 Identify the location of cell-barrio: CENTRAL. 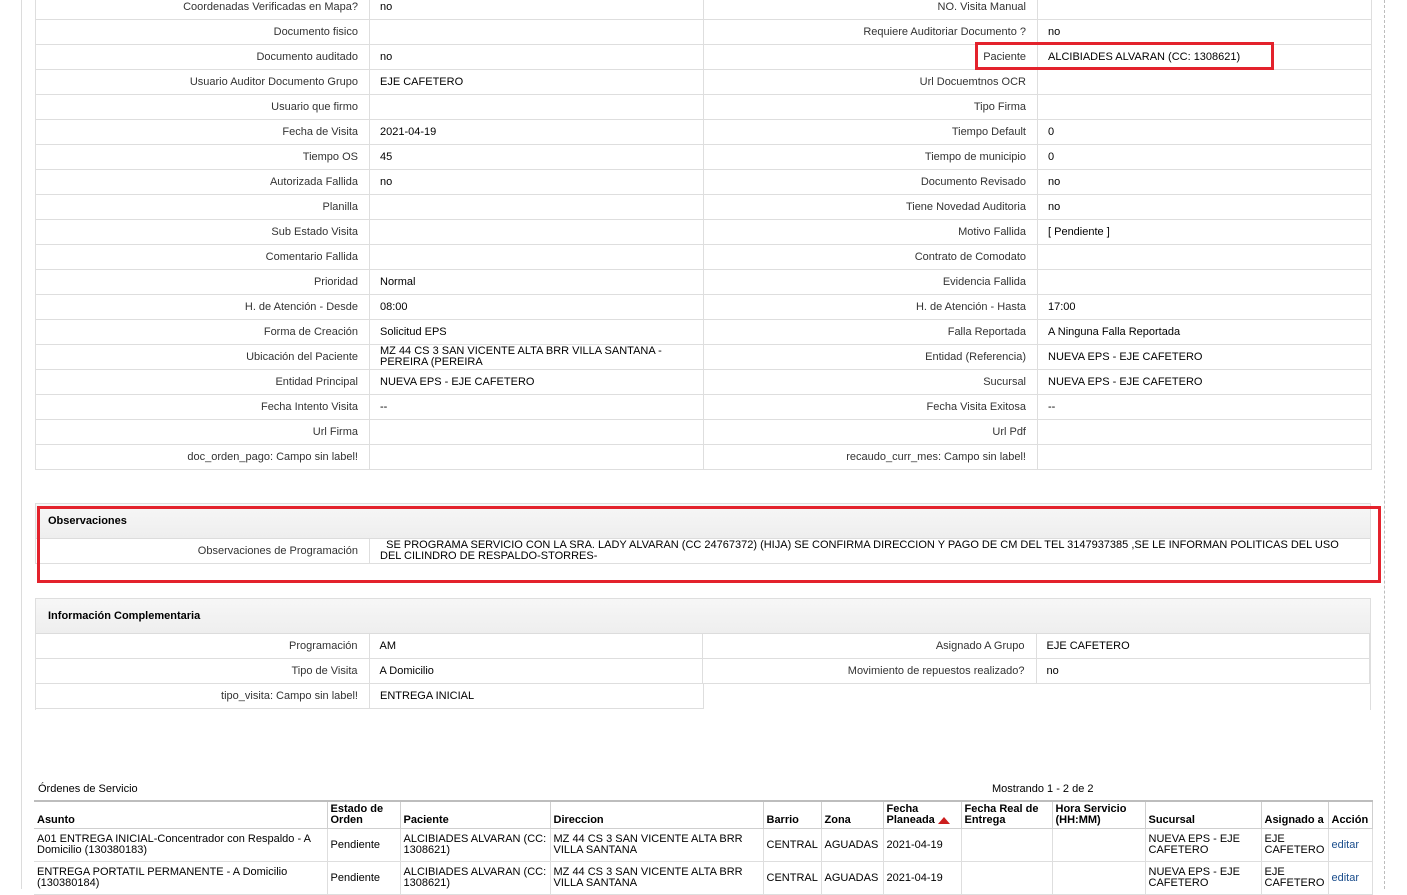
(792, 845).